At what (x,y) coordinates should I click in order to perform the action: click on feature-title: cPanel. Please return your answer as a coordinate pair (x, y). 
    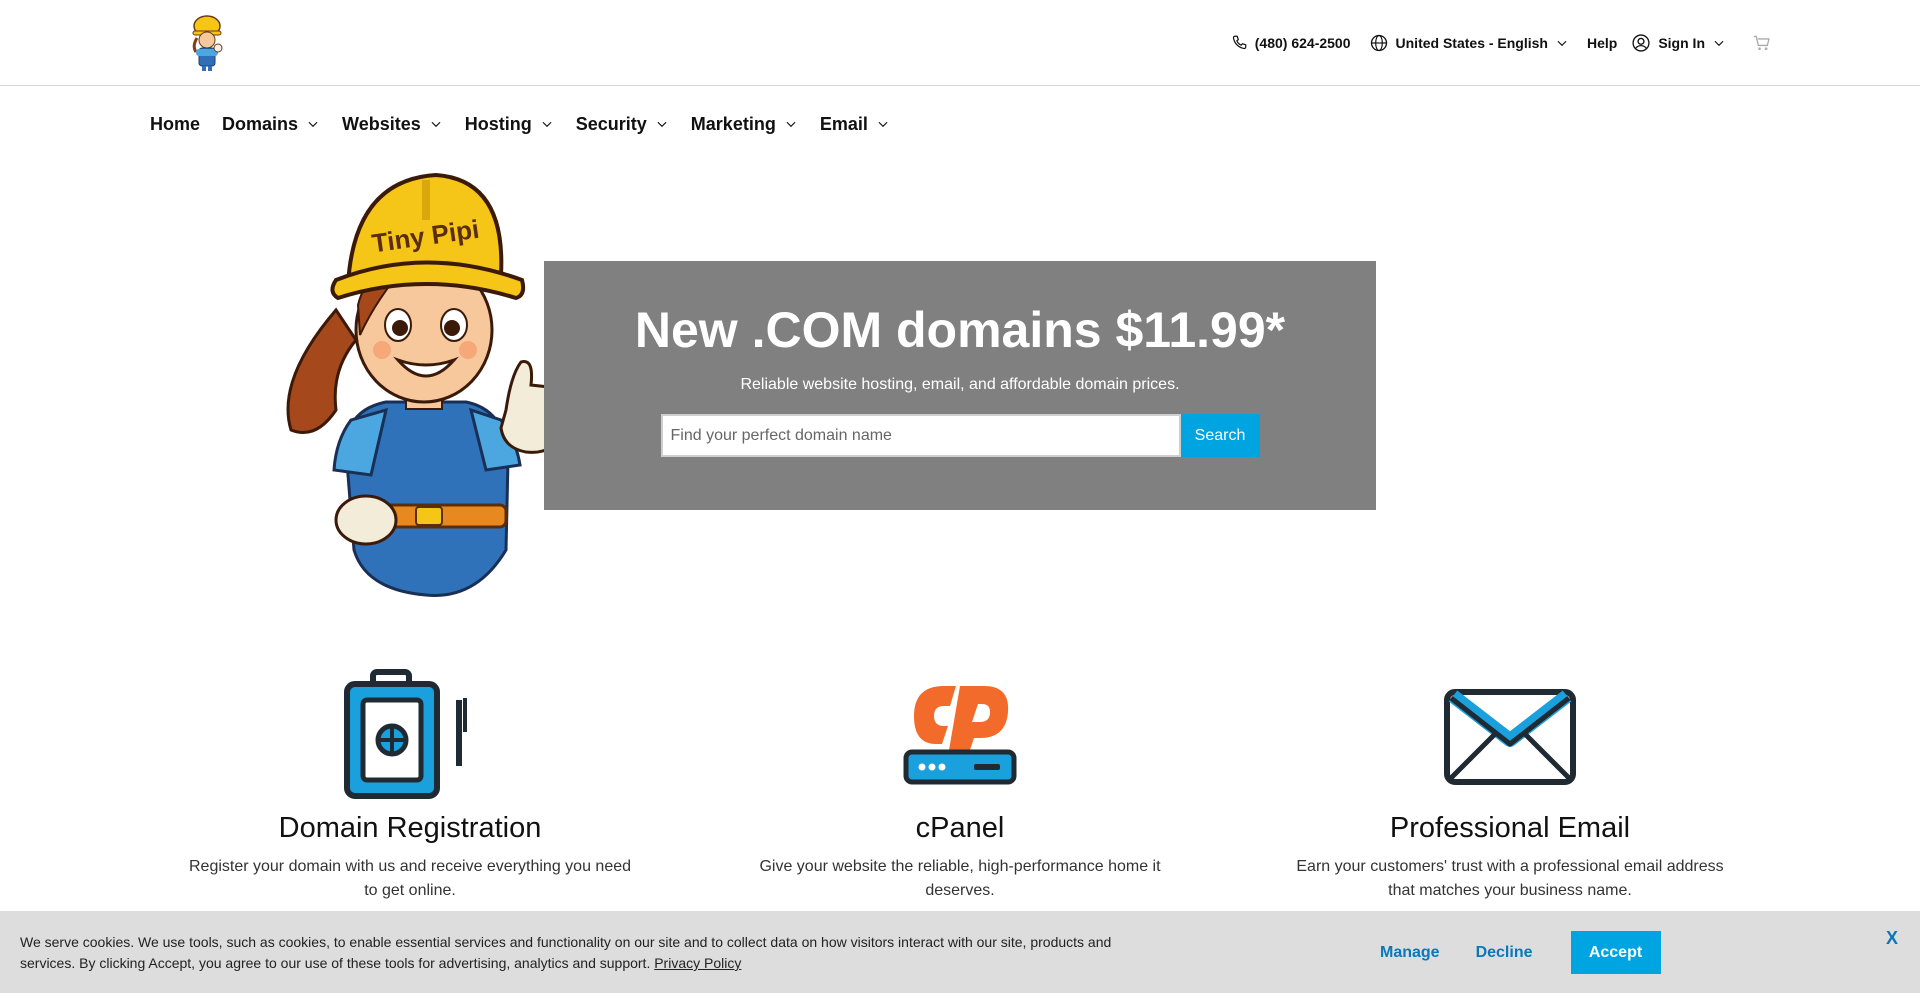
    Looking at the image, I should click on (960, 828).